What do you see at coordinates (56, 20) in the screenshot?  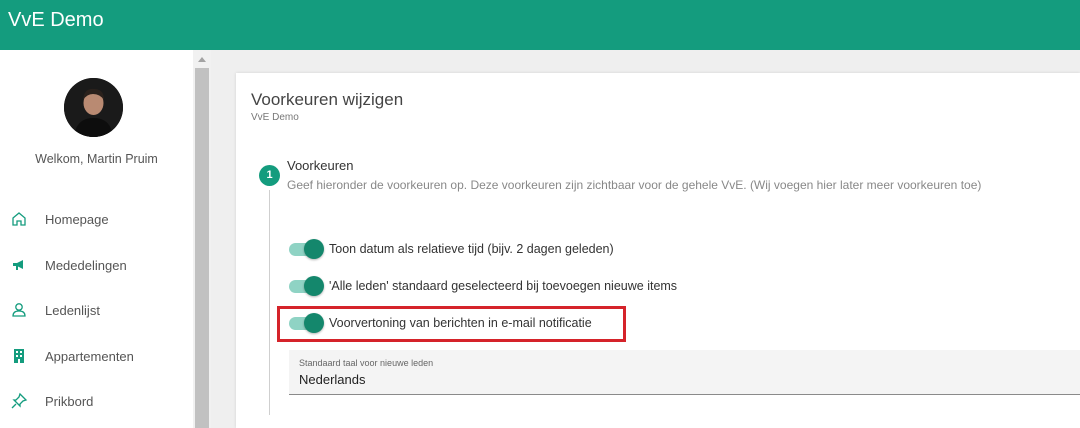 I see `app-title: VvE Demo` at bounding box center [56, 20].